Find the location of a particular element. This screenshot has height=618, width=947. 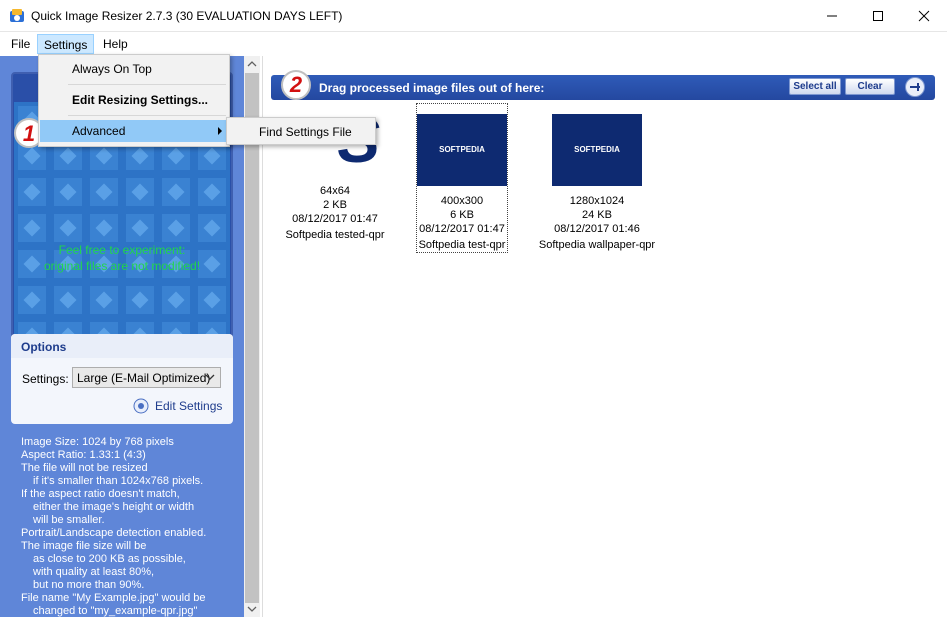

minimize-icon is located at coordinates (832, 15).